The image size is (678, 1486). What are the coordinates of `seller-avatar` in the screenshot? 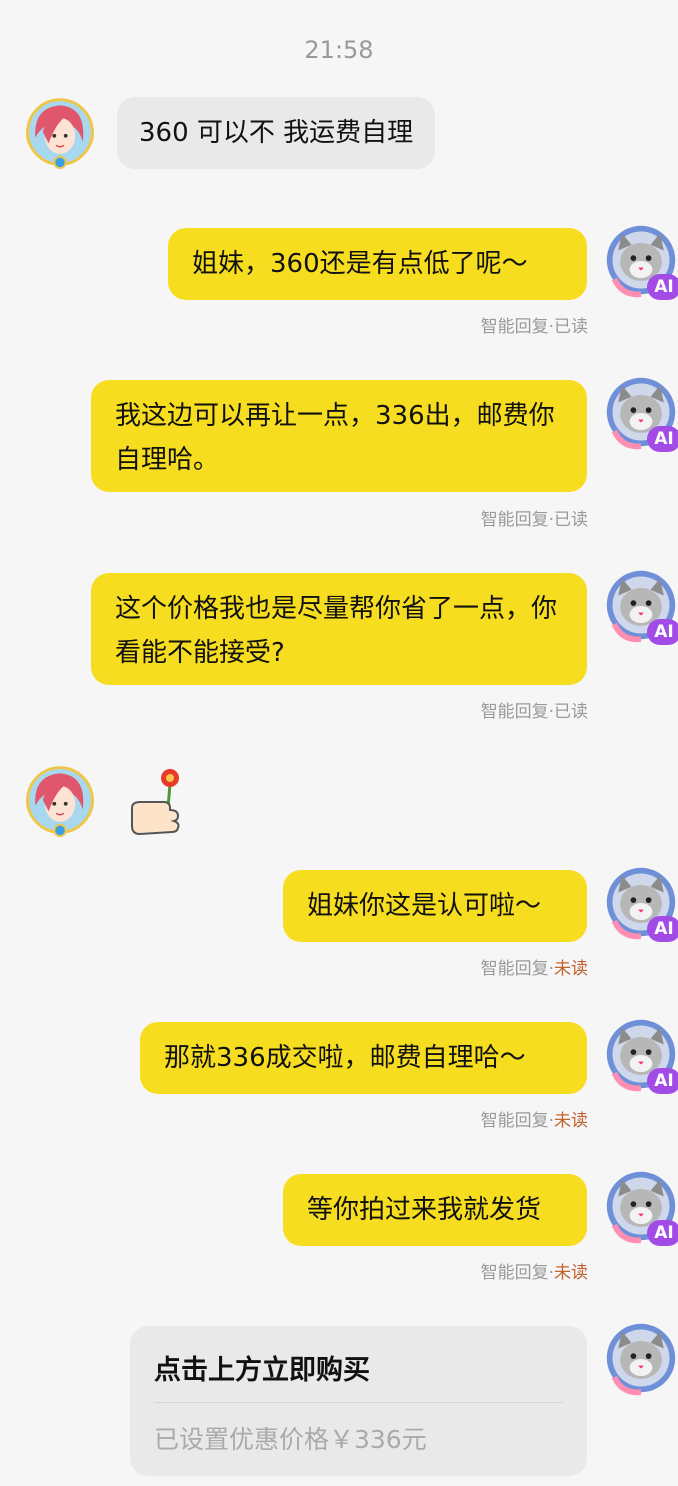 It's located at (640, 1358).